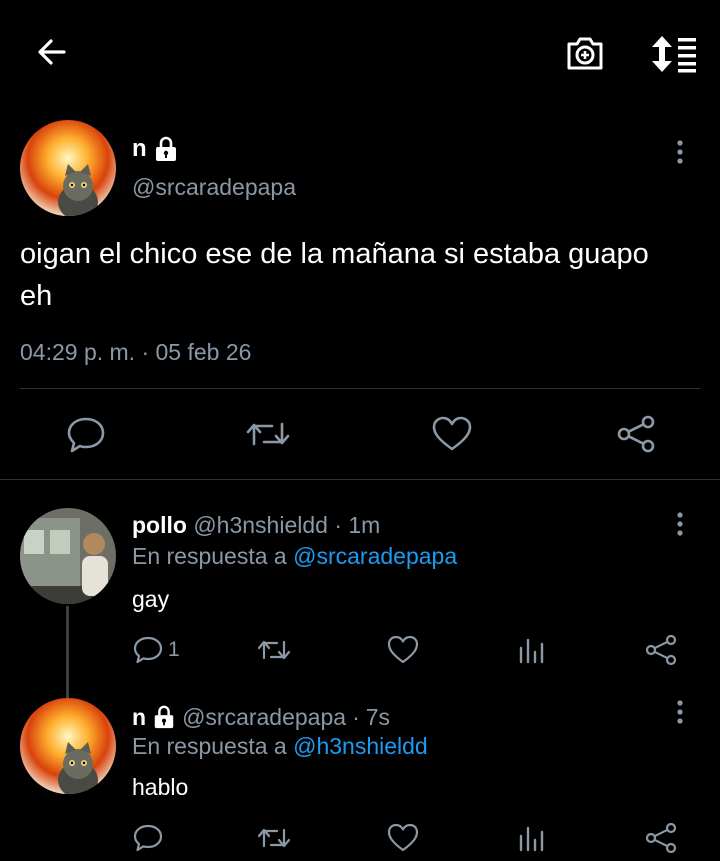 Image resolution: width=720 pixels, height=861 pixels. I want to click on sort-button, so click(675, 54).